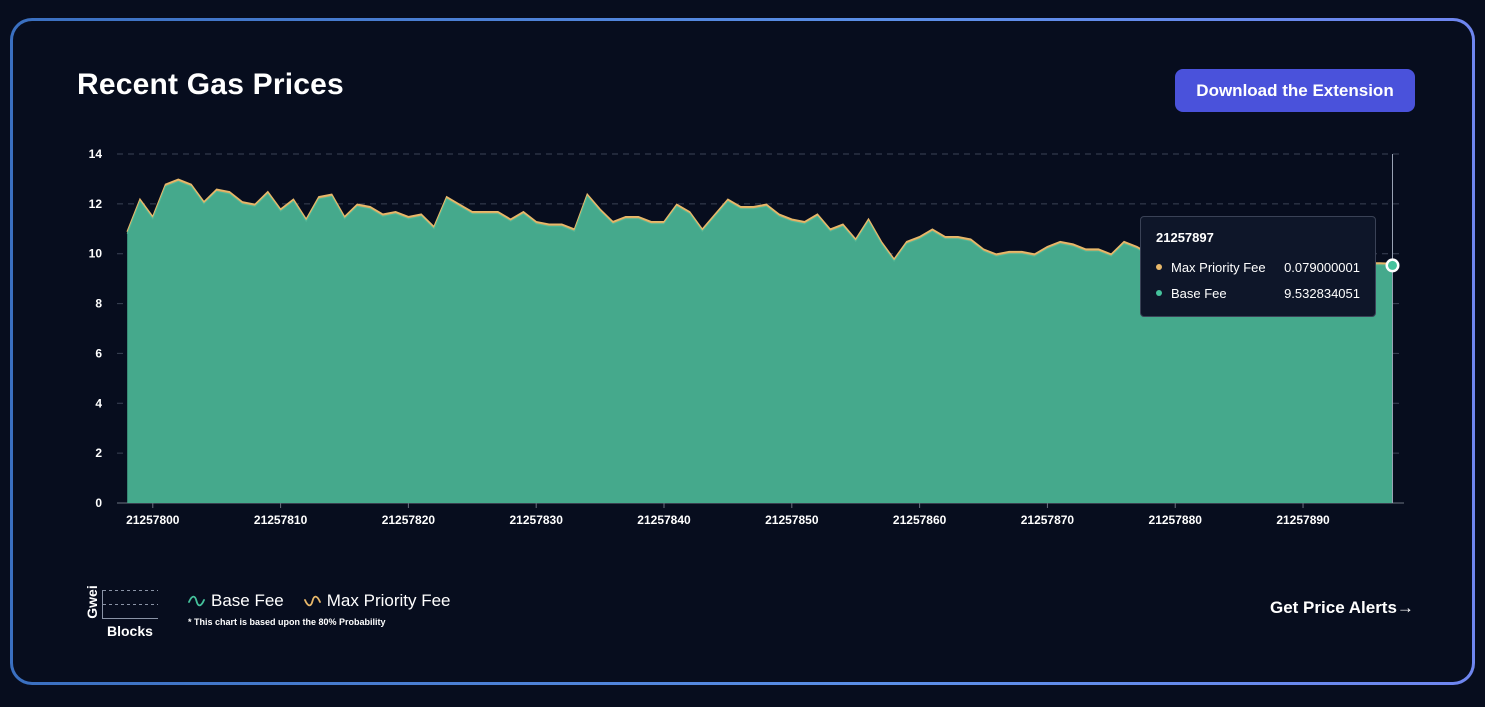  What do you see at coordinates (920, 520) in the screenshot?
I see `x-tick-label: 21257860` at bounding box center [920, 520].